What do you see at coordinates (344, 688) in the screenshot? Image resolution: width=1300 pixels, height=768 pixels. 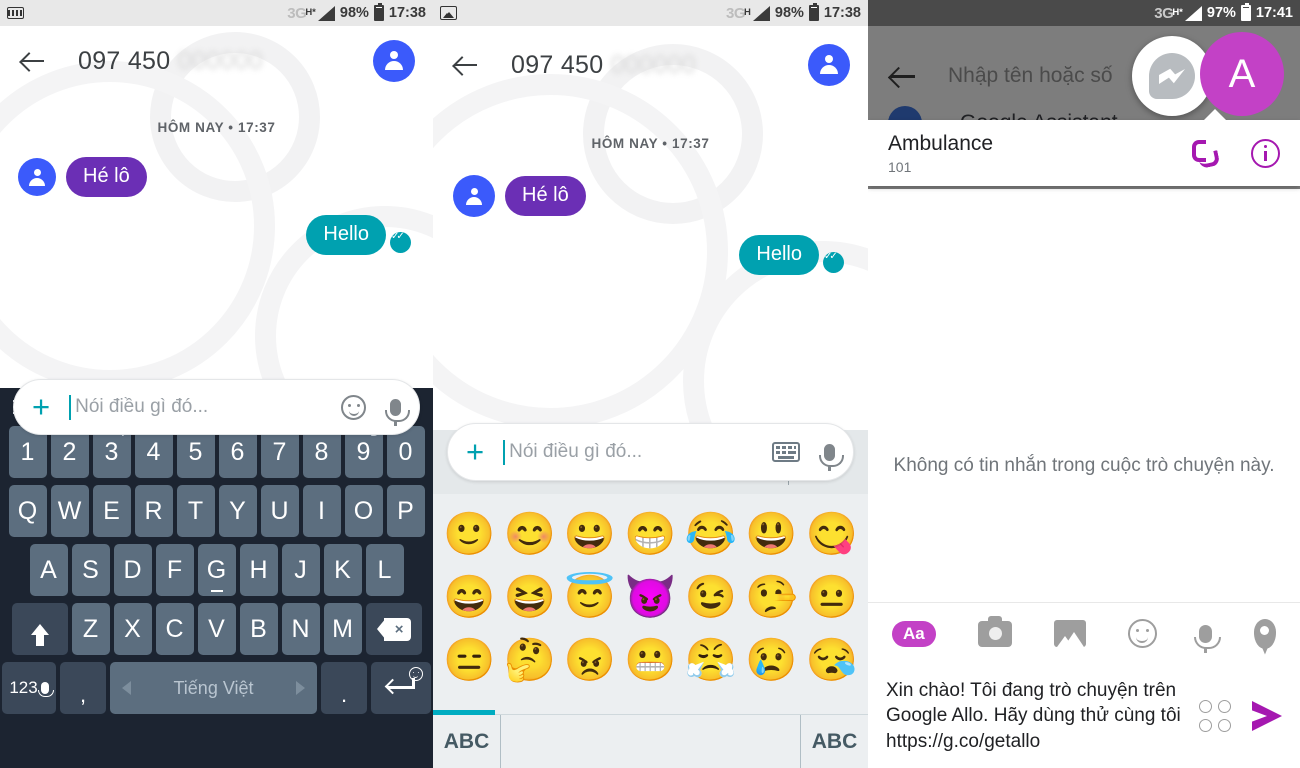 I see `period-key: .` at bounding box center [344, 688].